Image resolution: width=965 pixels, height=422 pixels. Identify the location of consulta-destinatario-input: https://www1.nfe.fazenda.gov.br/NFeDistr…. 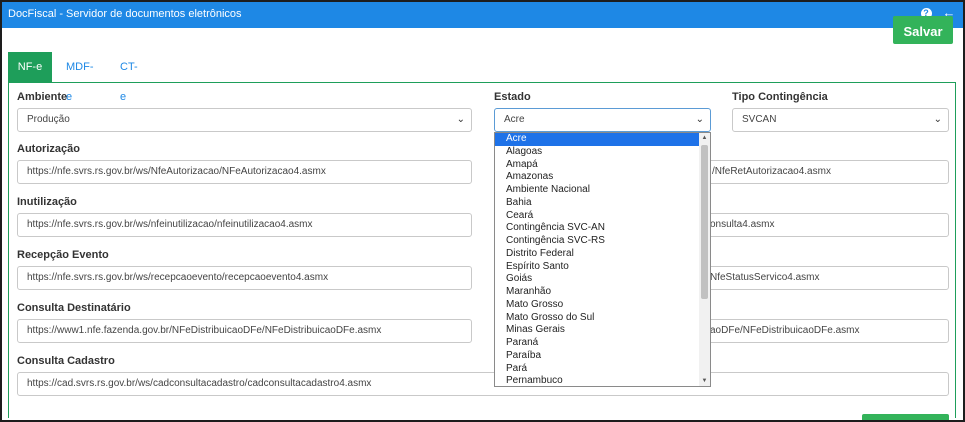
(244, 331).